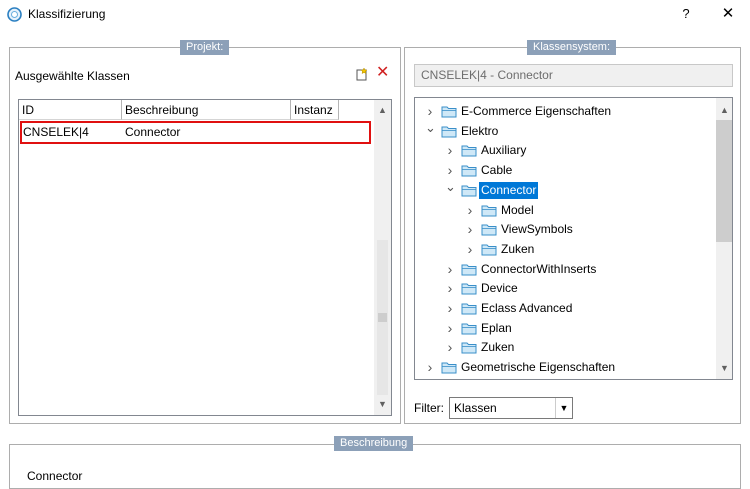 The width and height of the screenshot is (750, 489). What do you see at coordinates (496, 170) in the screenshot?
I see `tree-node-label: Cable` at bounding box center [496, 170].